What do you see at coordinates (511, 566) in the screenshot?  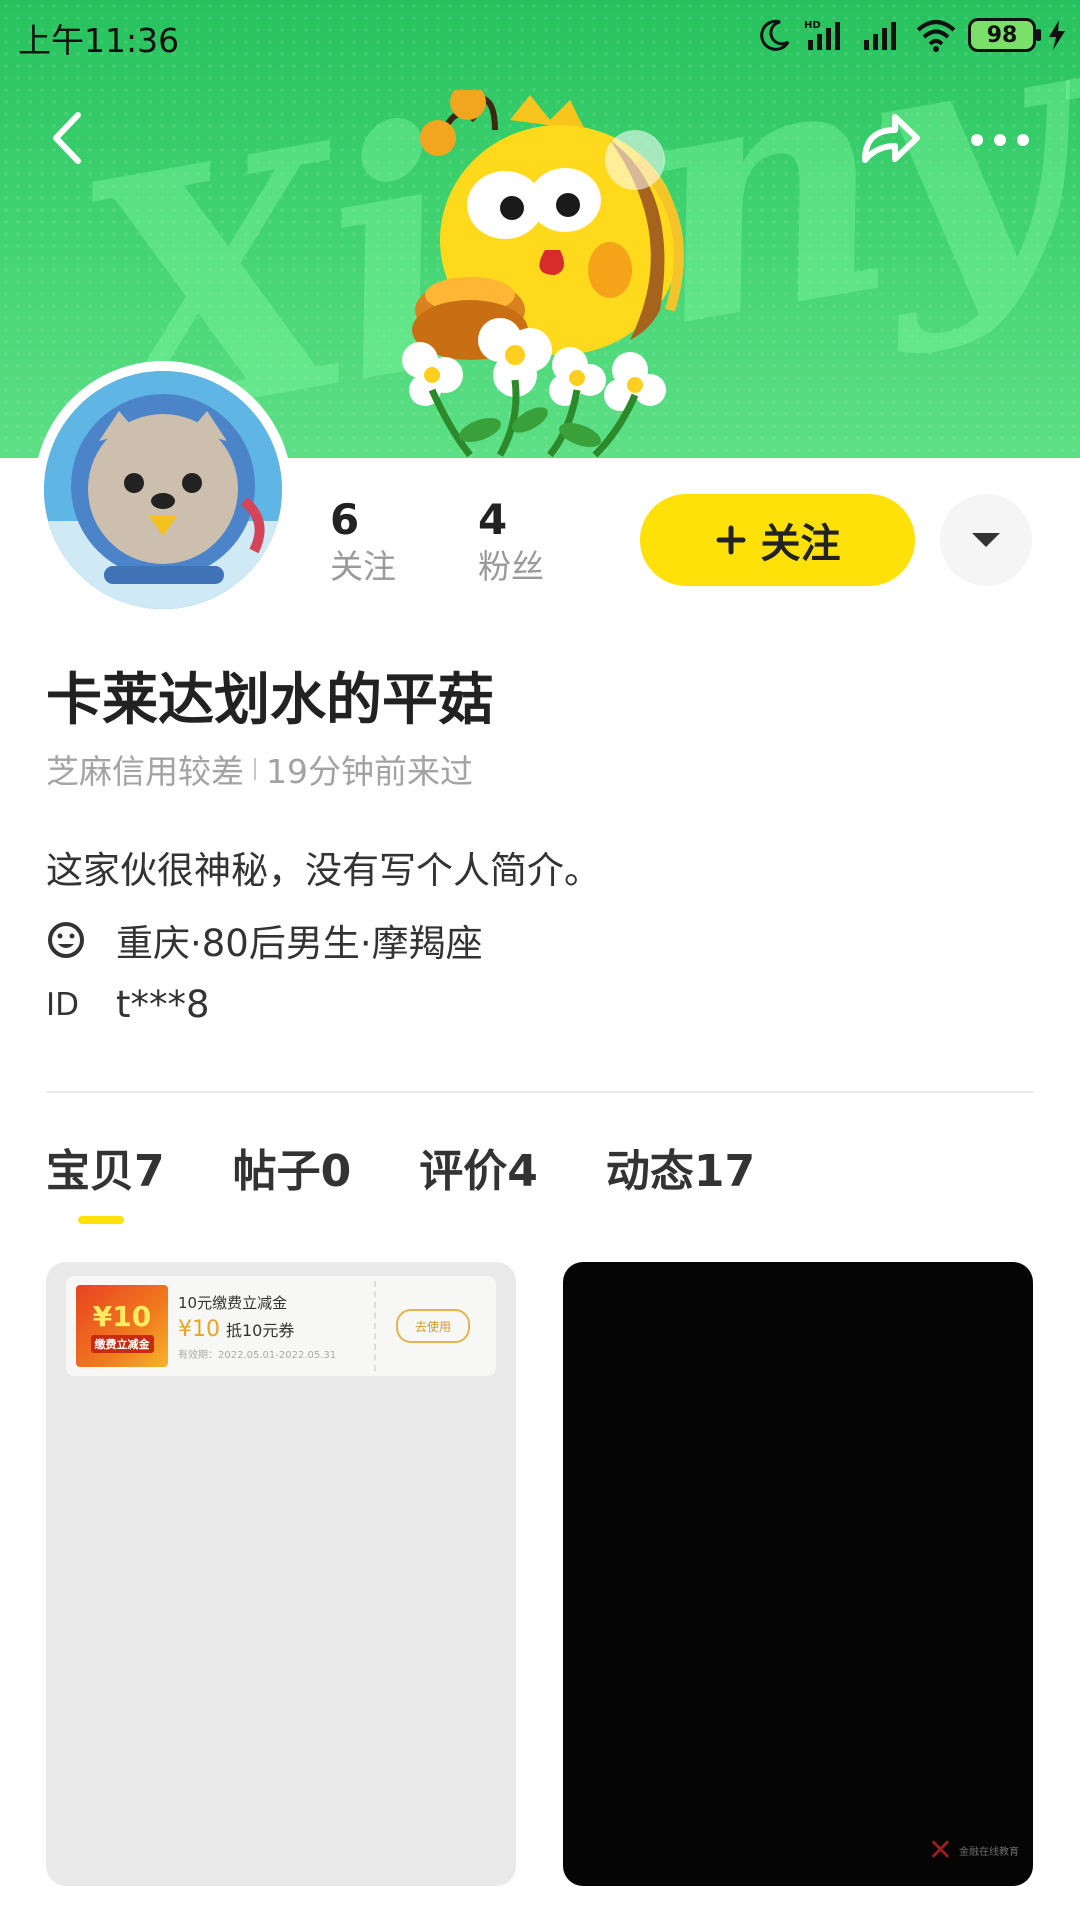 I see `followers-label: 粉丝` at bounding box center [511, 566].